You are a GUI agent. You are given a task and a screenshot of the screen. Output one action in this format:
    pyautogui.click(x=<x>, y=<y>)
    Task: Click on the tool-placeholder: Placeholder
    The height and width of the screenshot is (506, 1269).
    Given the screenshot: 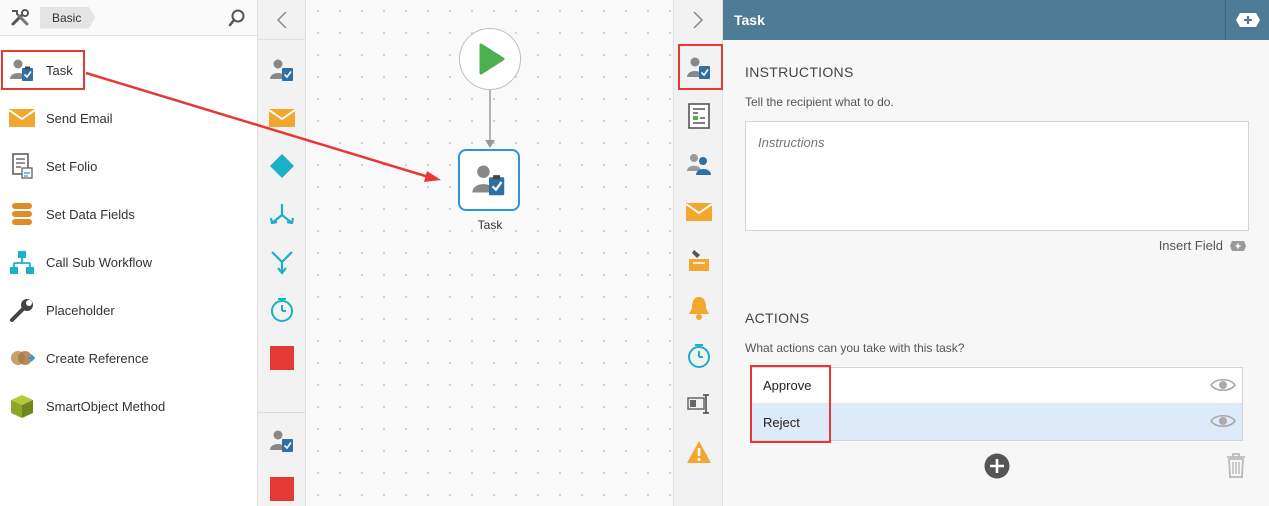 What is the action you would take?
    pyautogui.click(x=128, y=310)
    